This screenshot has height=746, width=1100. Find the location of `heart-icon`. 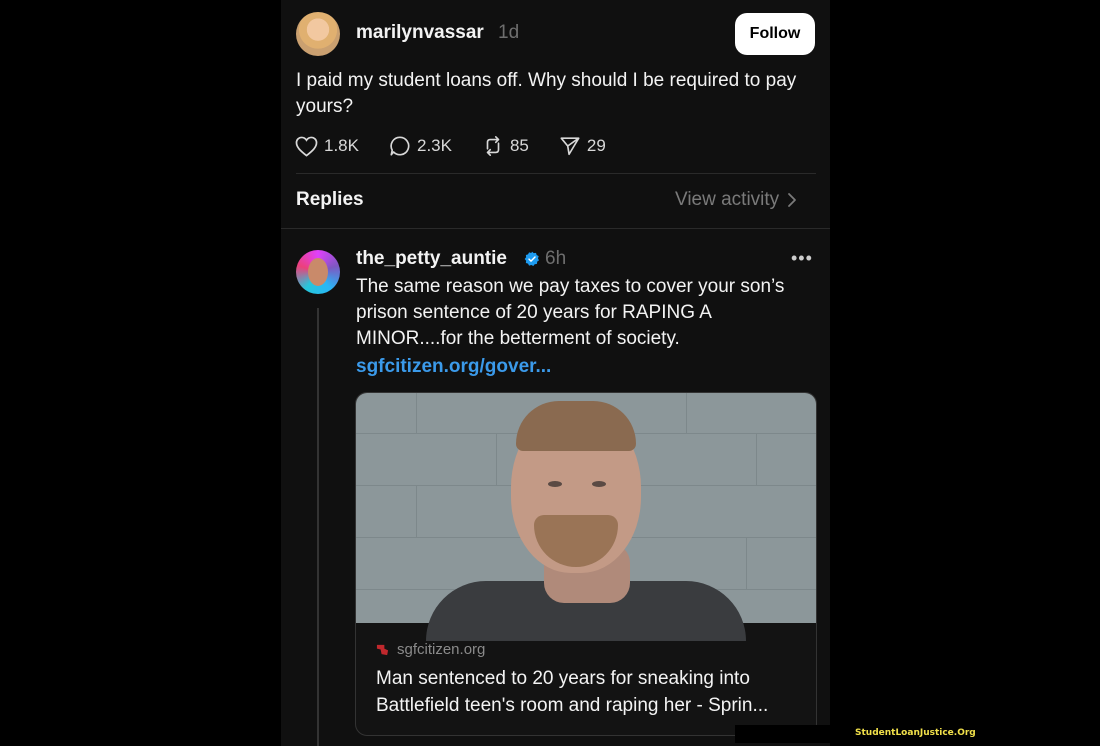

heart-icon is located at coordinates (306, 146).